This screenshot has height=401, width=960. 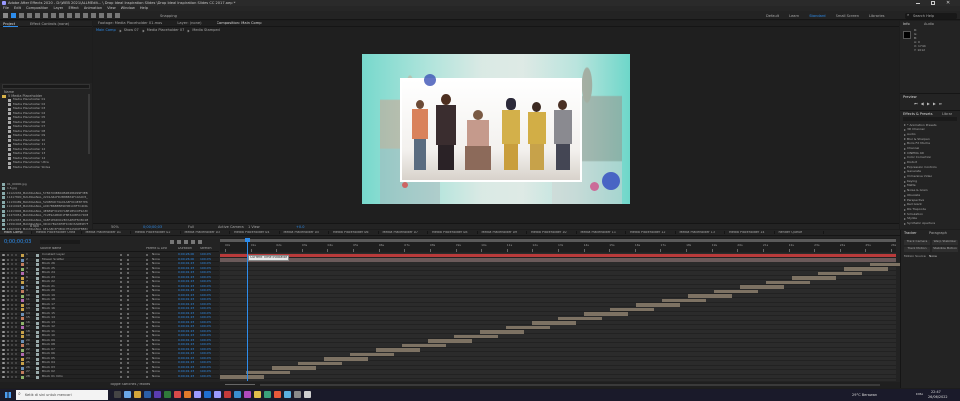 What do you see at coordinates (117, 15) in the screenshot?
I see `puppet-tool-icon` at bounding box center [117, 15].